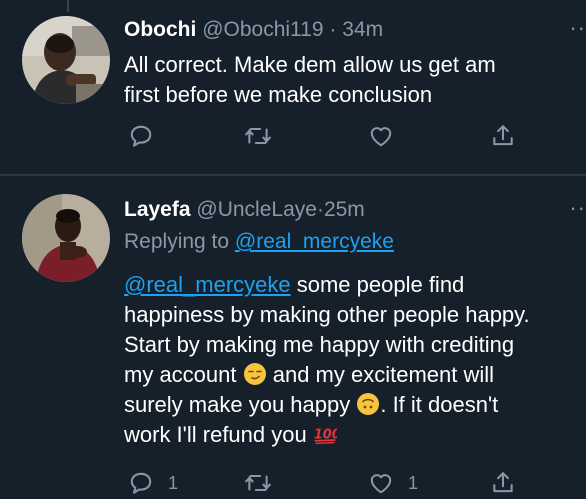 The height and width of the screenshot is (499, 586). I want to click on tweet-text-segment: and my excitement will, so click(380, 374).